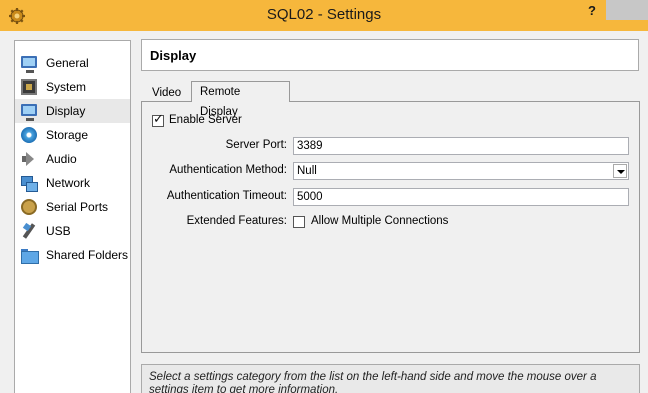 The image size is (648, 393). I want to click on page-header: Display, so click(390, 55).